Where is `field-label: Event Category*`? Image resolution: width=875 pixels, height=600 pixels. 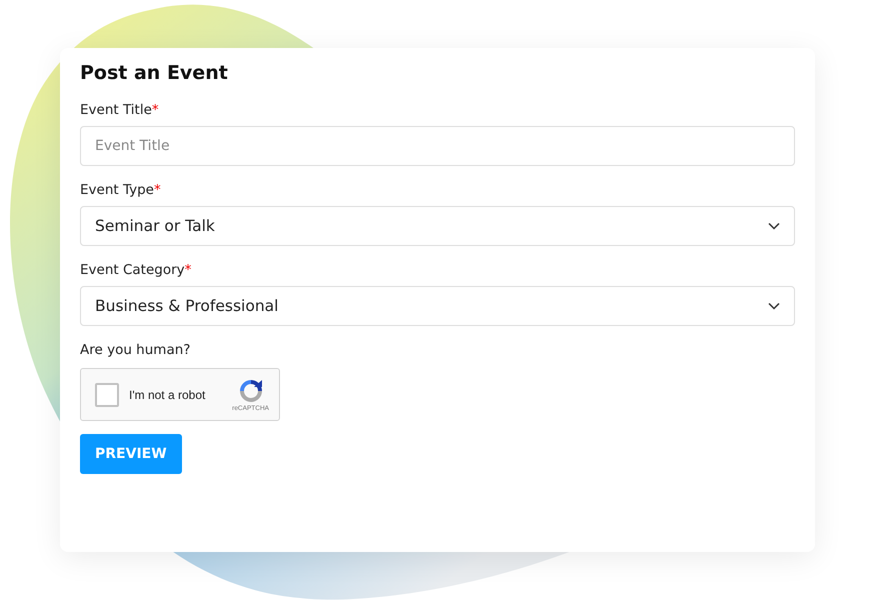
field-label: Event Category* is located at coordinates (136, 270).